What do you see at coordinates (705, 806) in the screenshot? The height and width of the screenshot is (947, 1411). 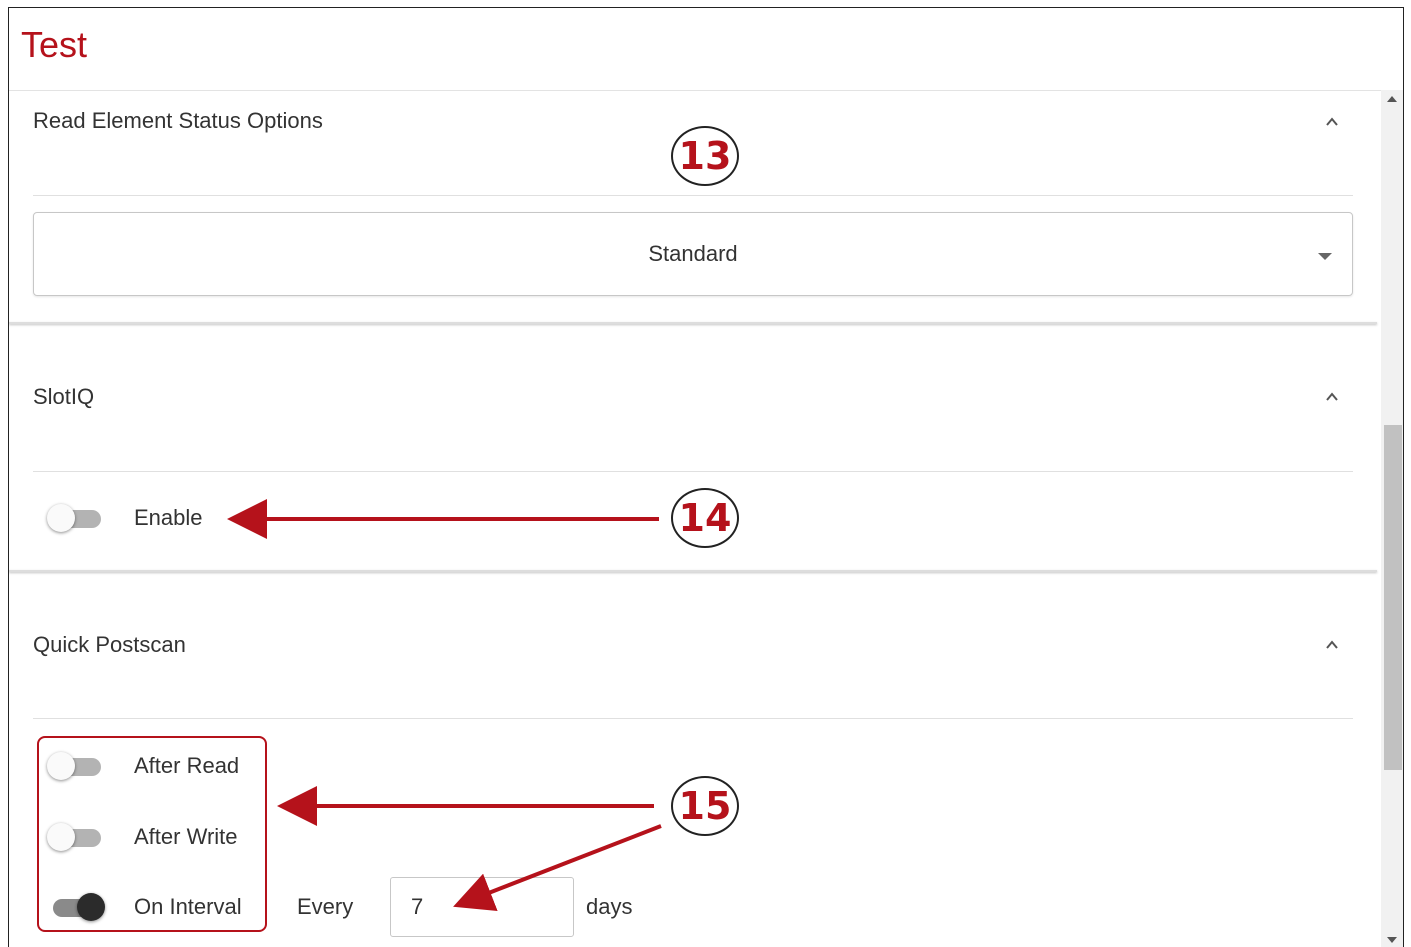 I see `callout-15: 15` at bounding box center [705, 806].